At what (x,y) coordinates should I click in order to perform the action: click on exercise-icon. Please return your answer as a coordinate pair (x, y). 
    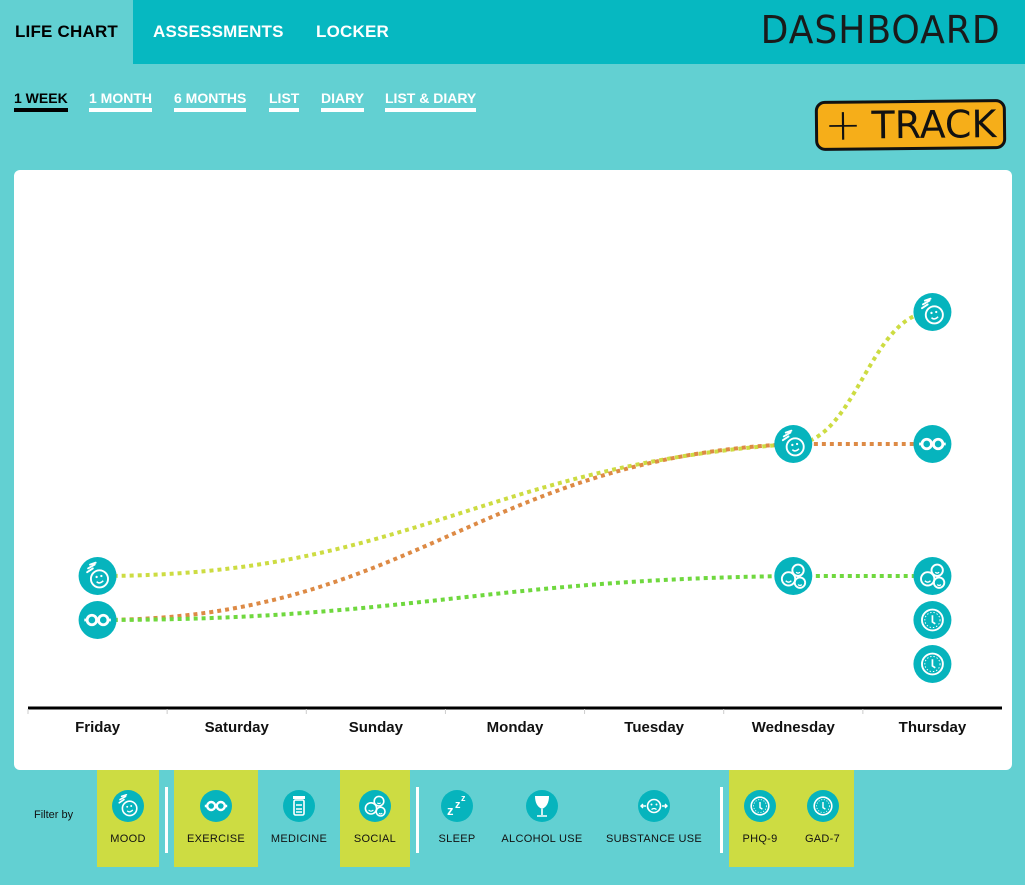
    Looking at the image, I should click on (216, 806).